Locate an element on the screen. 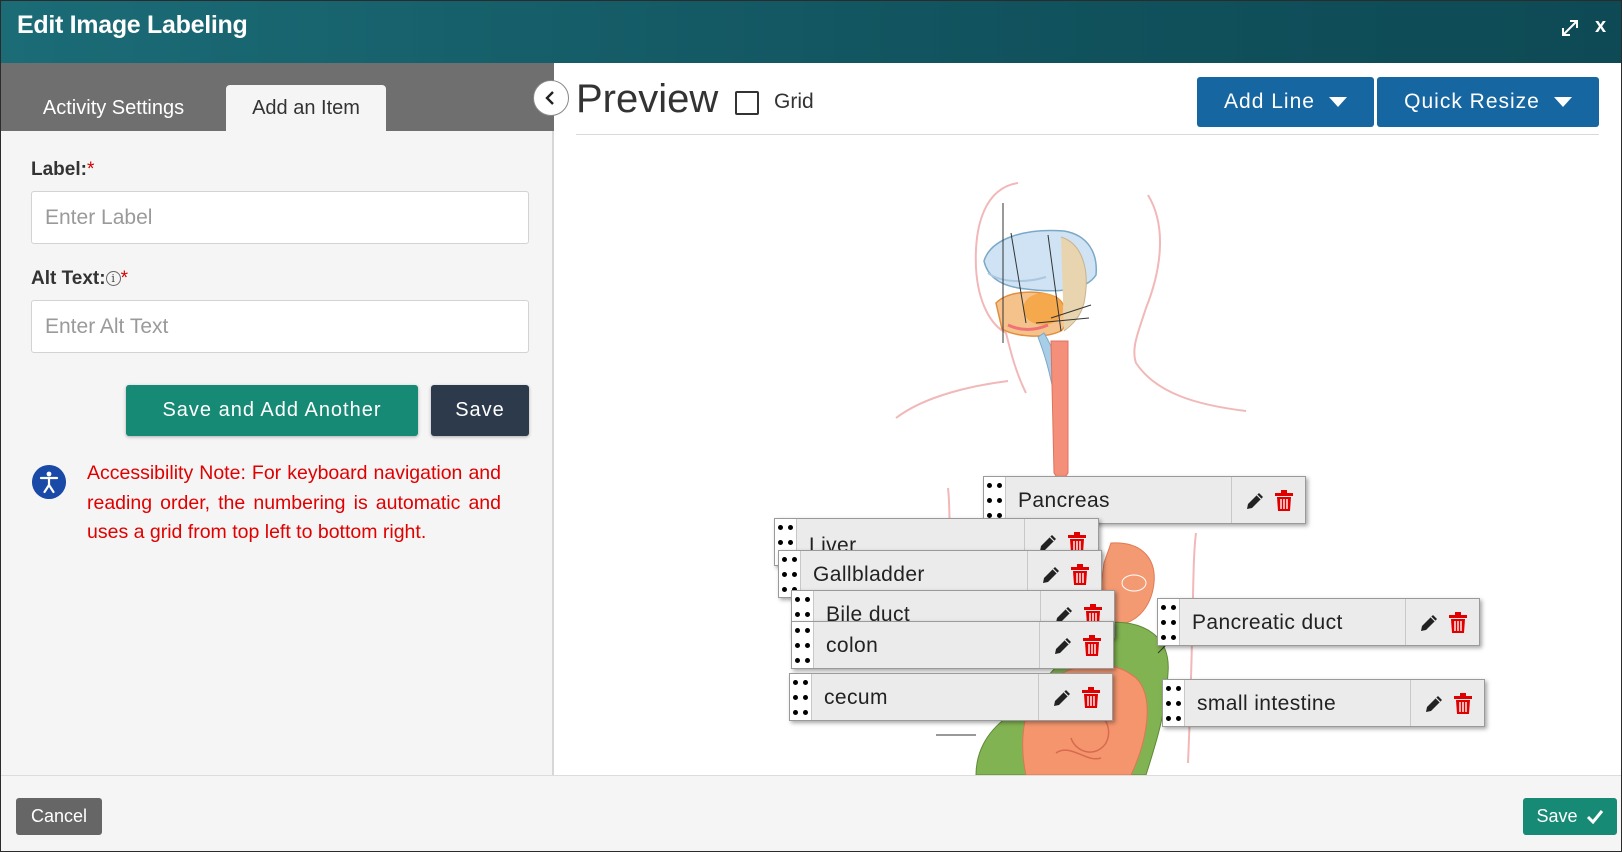 The width and height of the screenshot is (1622, 852). alt-text-field-label: Alt Text: i * is located at coordinates (79, 279).